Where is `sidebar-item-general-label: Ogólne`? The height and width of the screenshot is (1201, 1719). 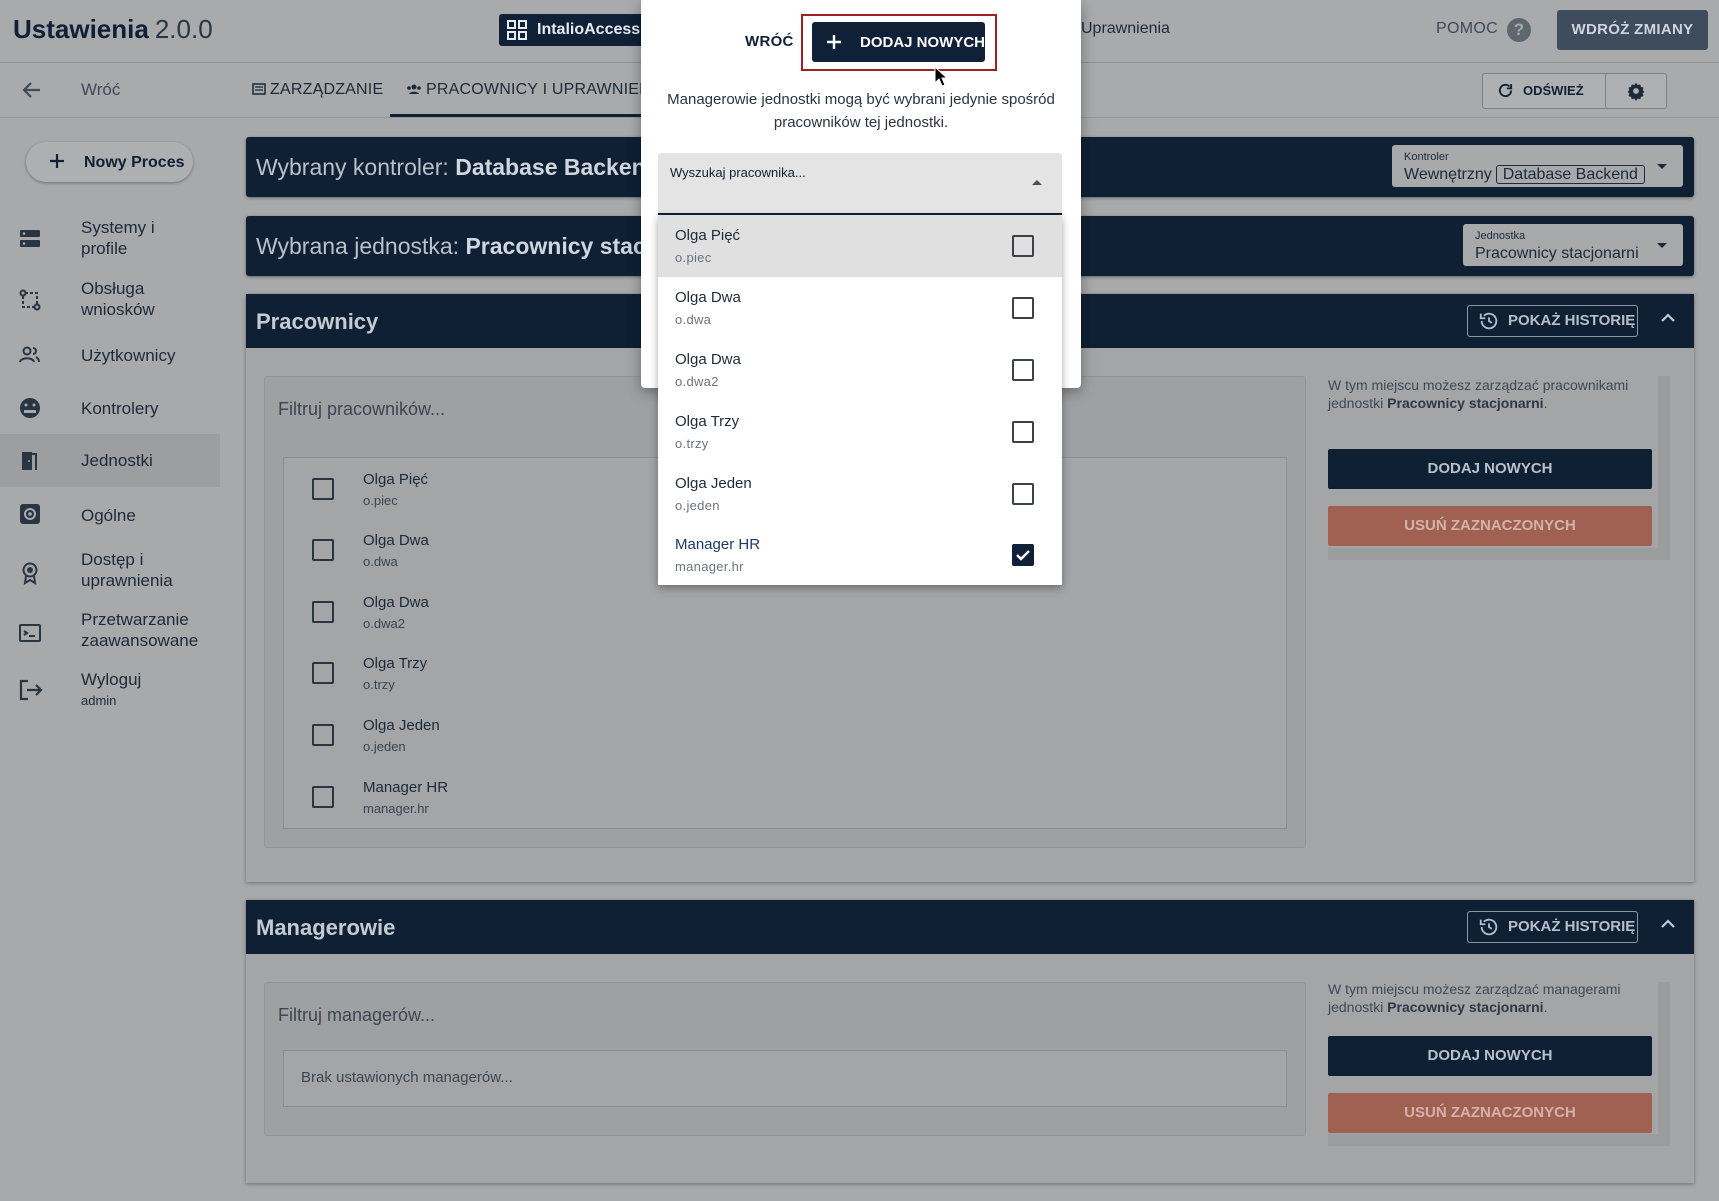 sidebar-item-general-label: Ogólne is located at coordinates (108, 515).